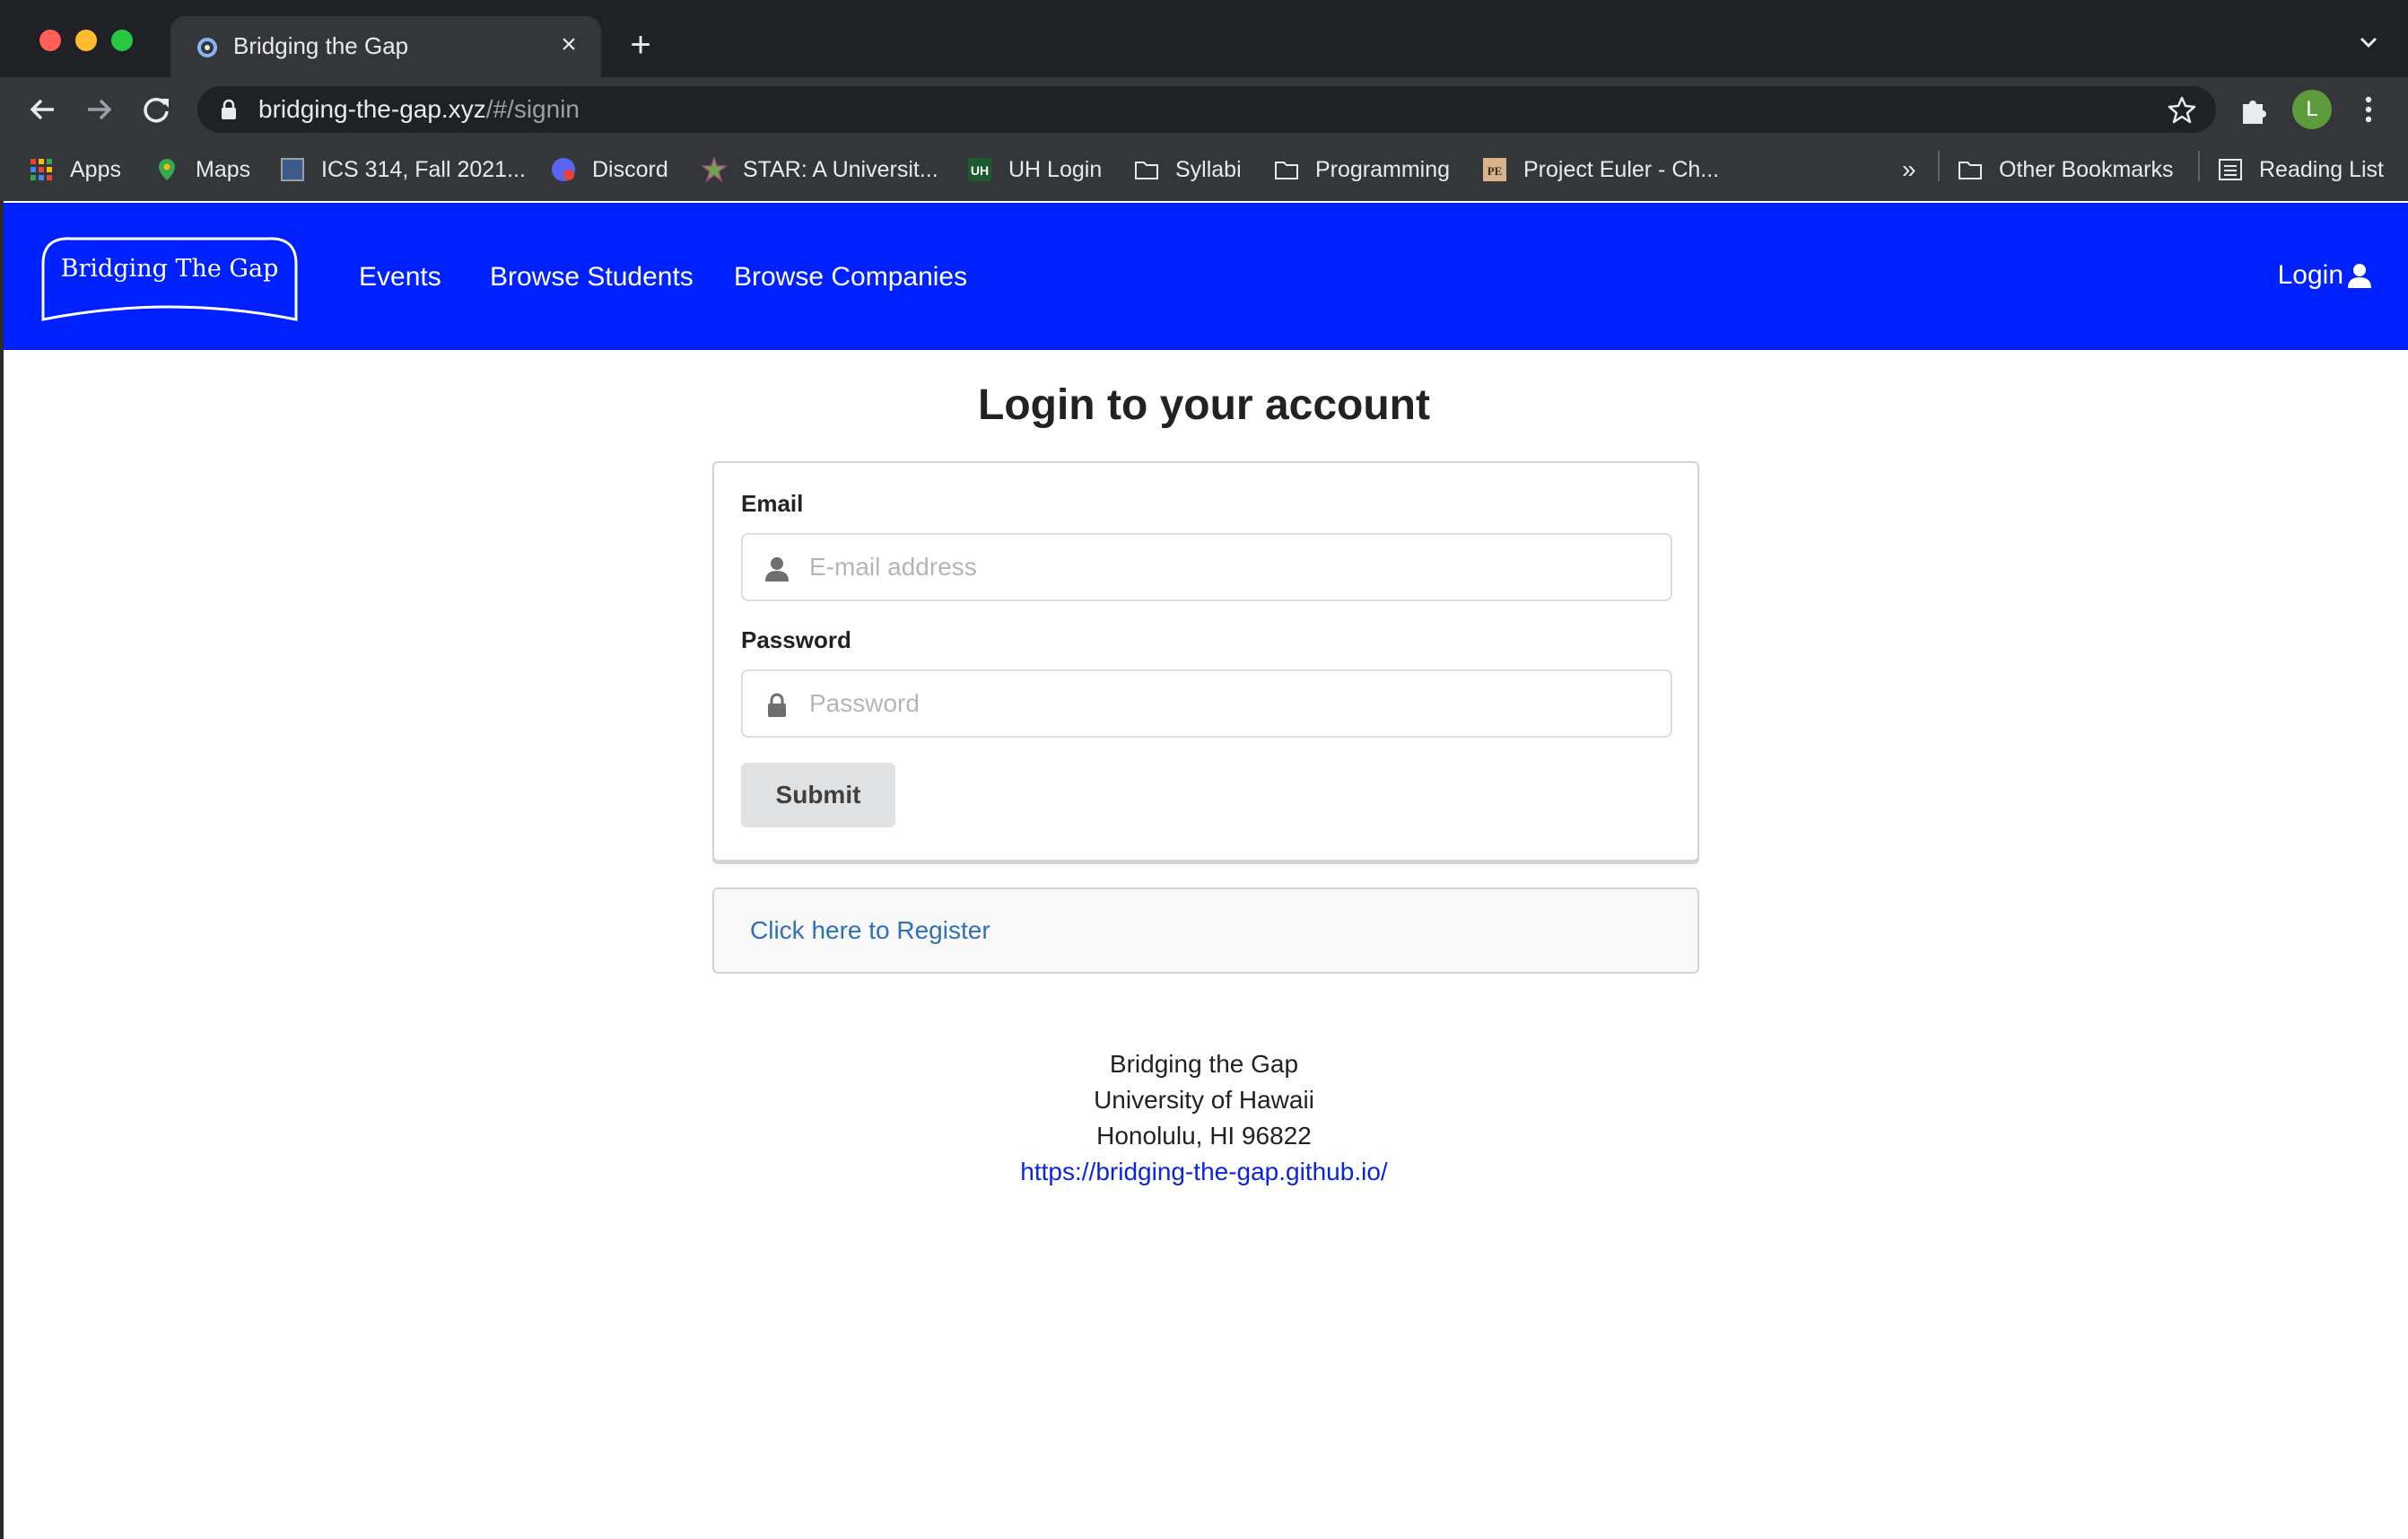  Describe the element at coordinates (2230, 169) in the screenshot. I see `reading-list-icon` at that location.